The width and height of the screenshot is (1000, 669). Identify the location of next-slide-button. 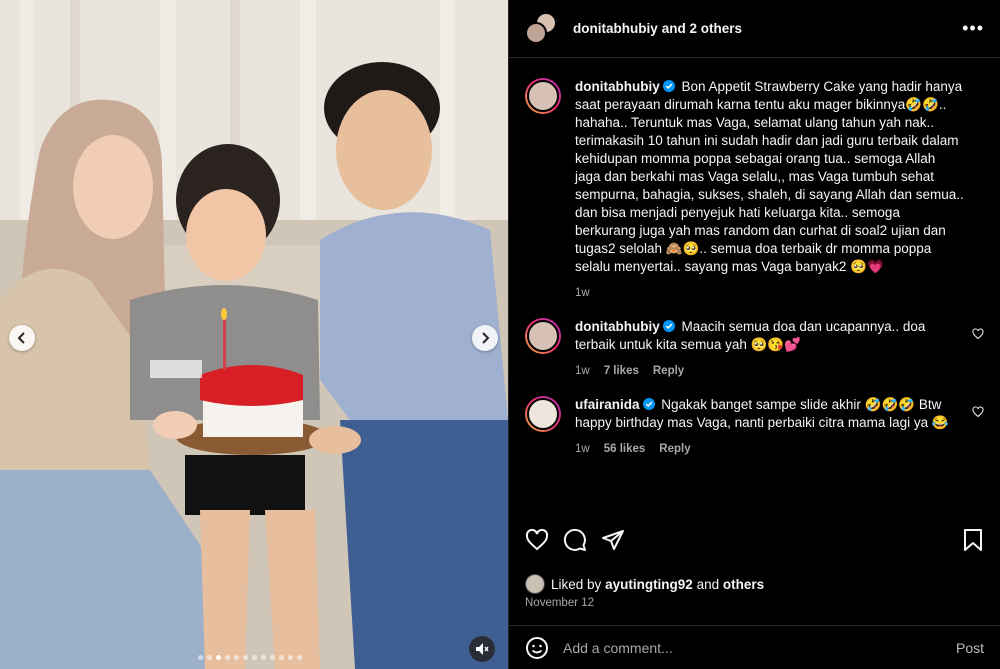
(485, 338).